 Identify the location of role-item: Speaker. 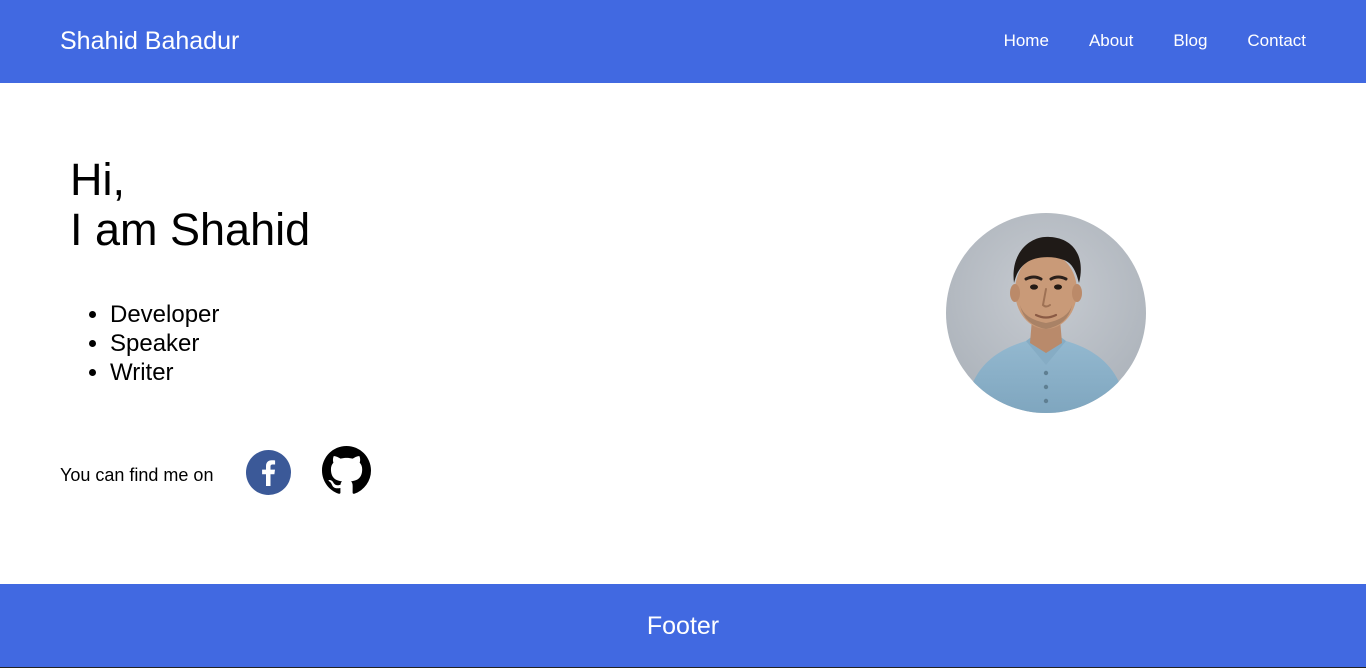
(164, 343).